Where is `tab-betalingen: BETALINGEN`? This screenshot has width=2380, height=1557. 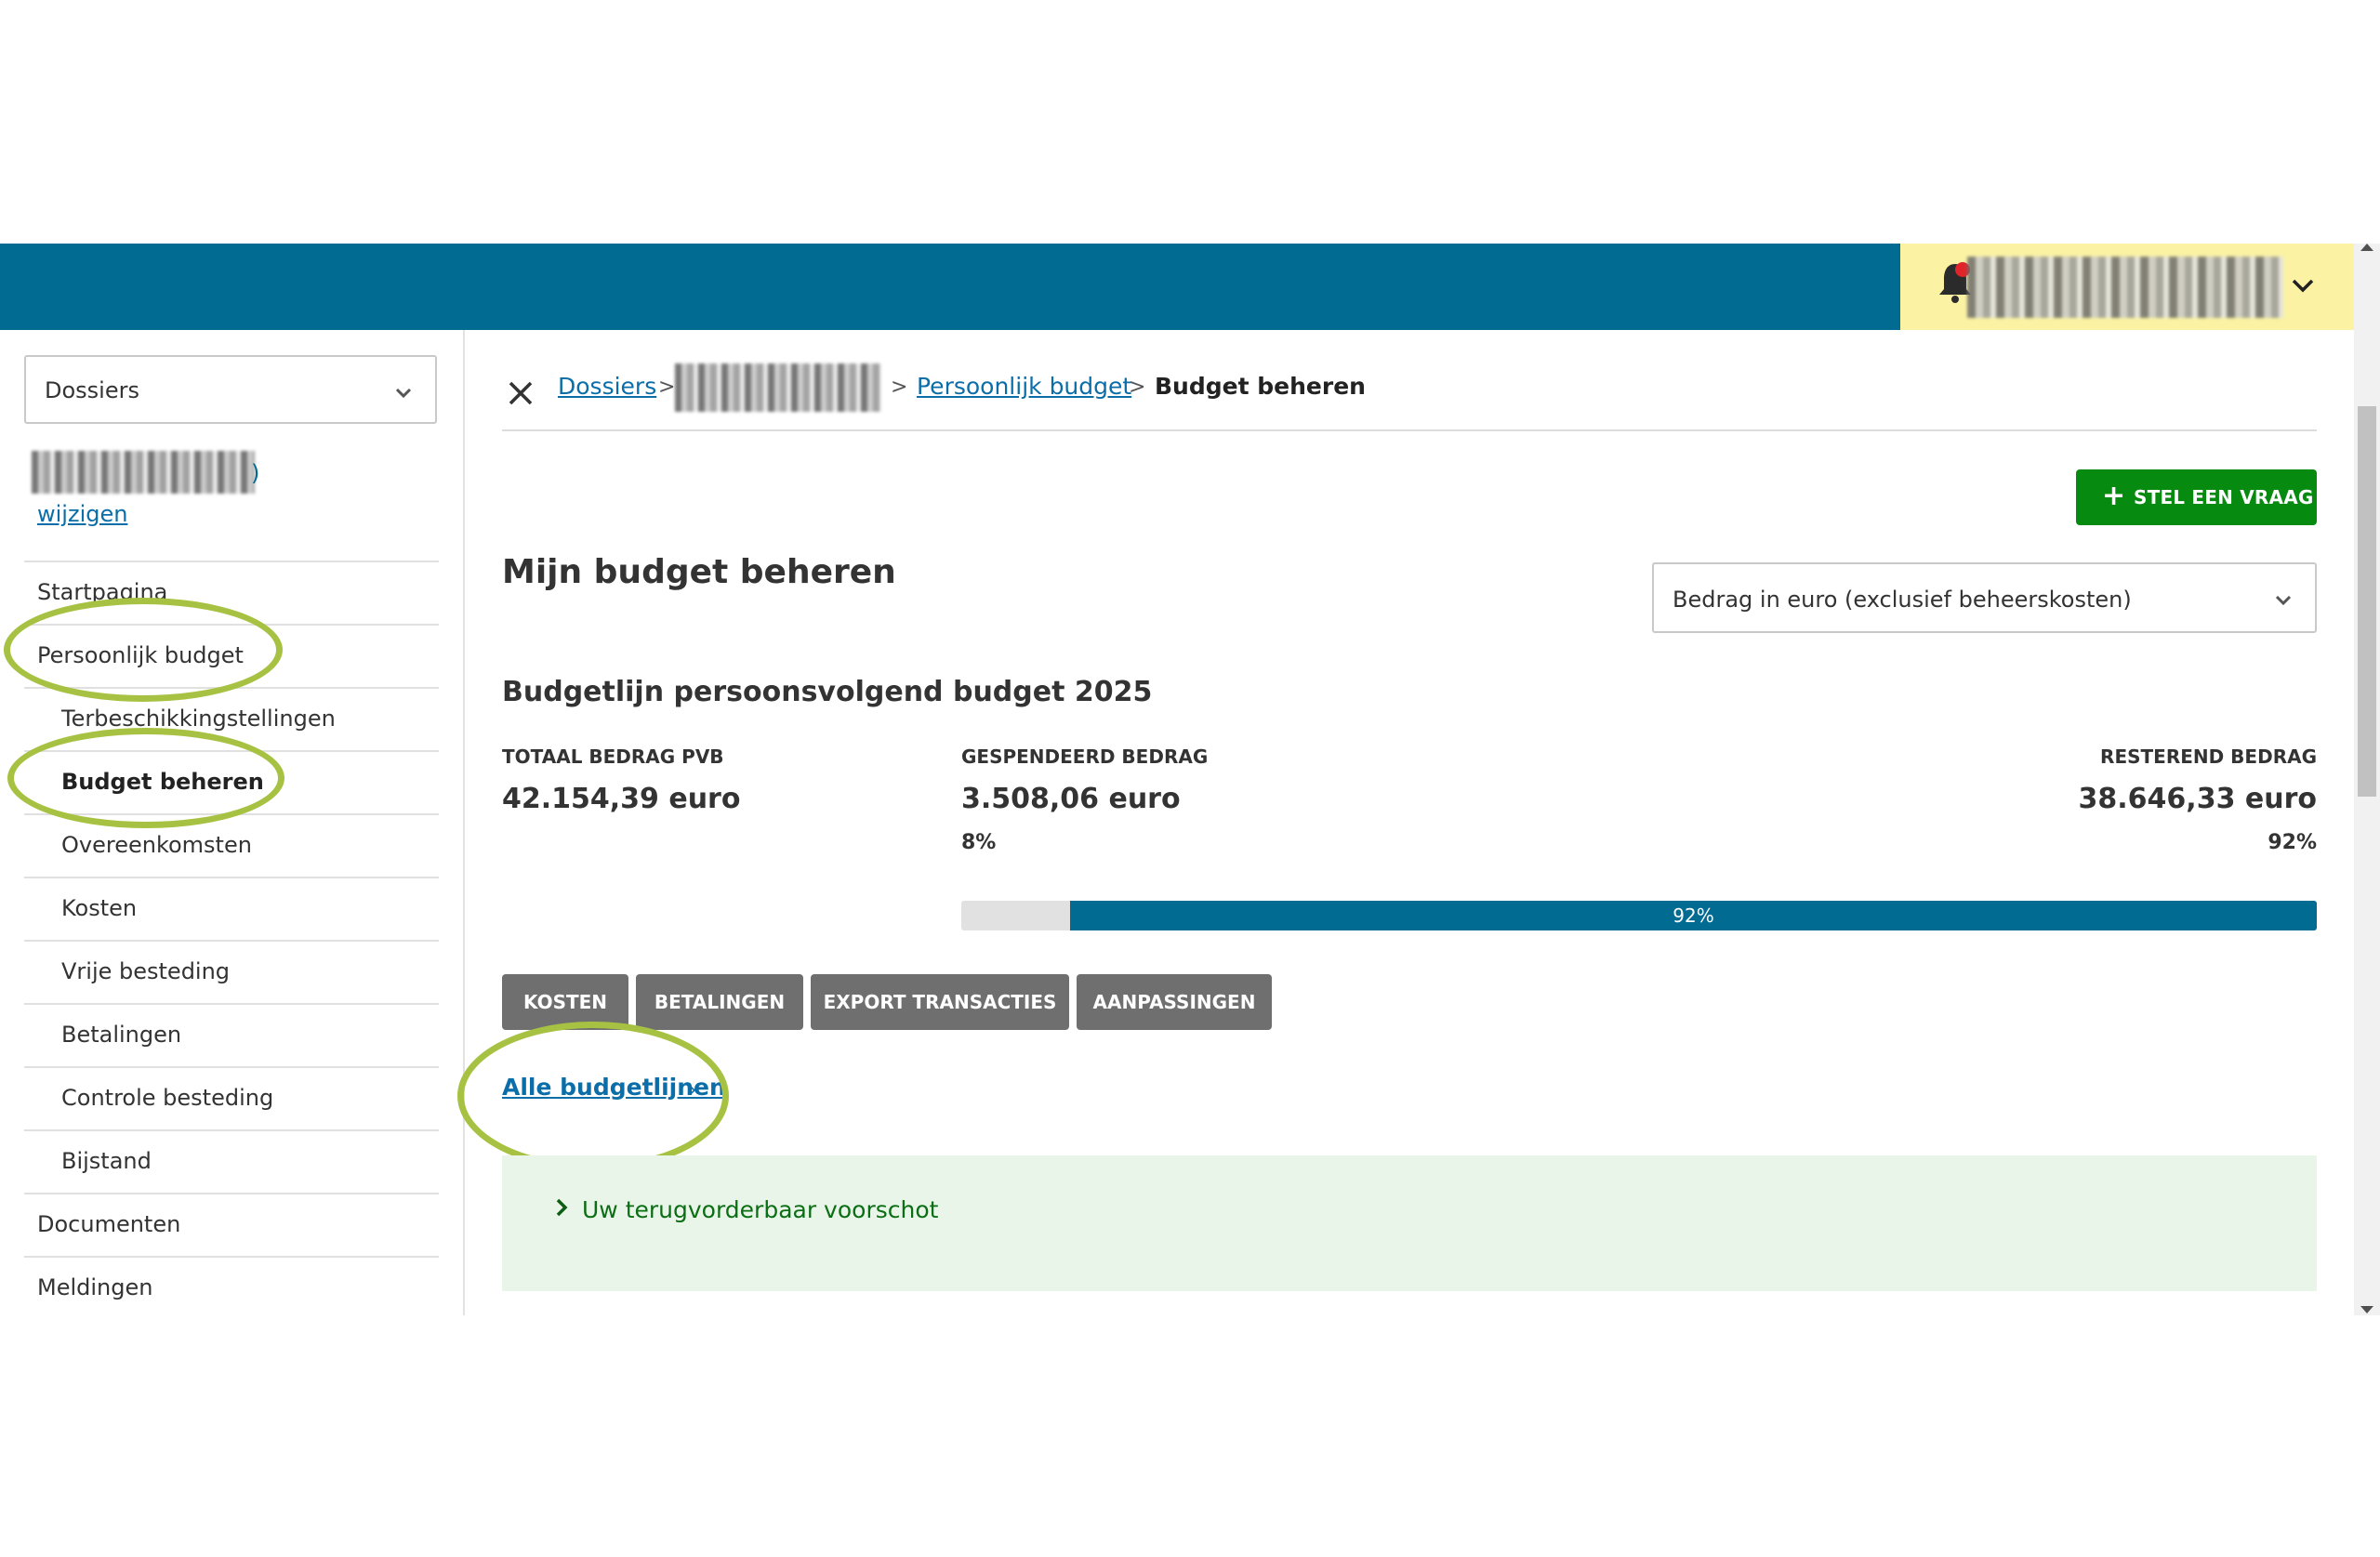
tab-betalingen: BETALINGEN is located at coordinates (719, 1002).